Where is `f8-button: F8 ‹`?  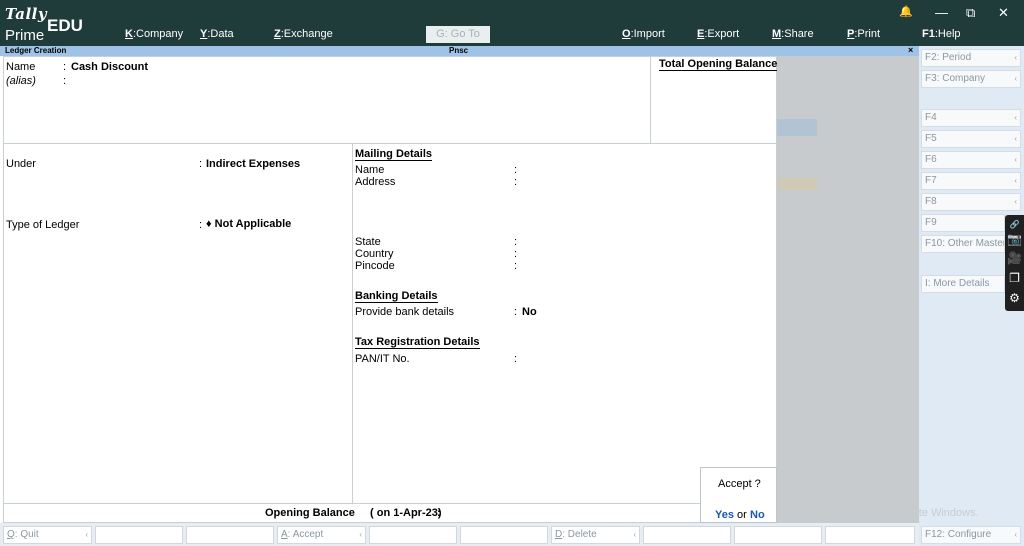
f8-button: F8 ‹ is located at coordinates (971, 202).